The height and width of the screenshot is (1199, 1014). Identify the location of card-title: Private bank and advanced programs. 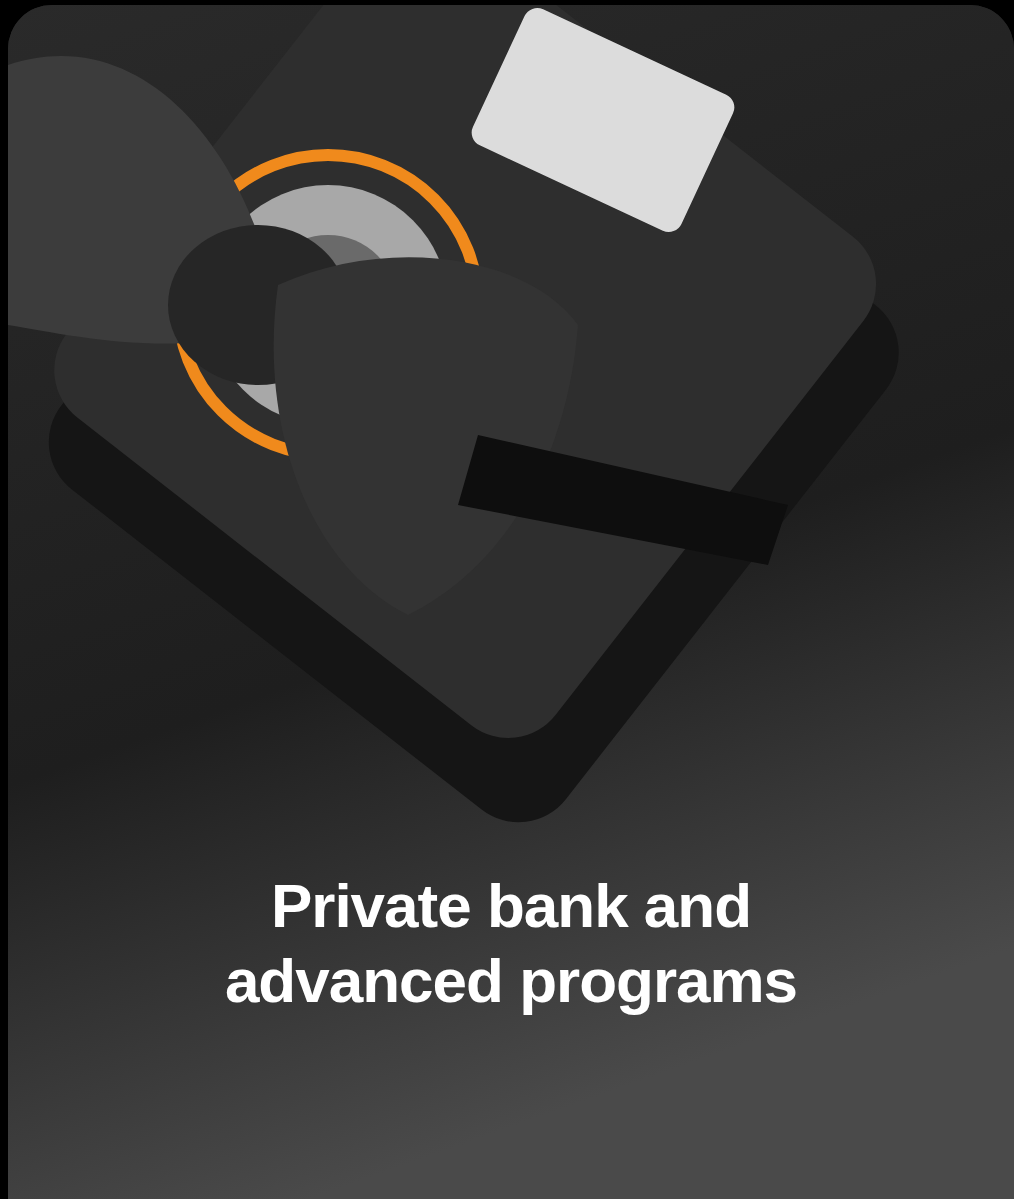
(511, 943).